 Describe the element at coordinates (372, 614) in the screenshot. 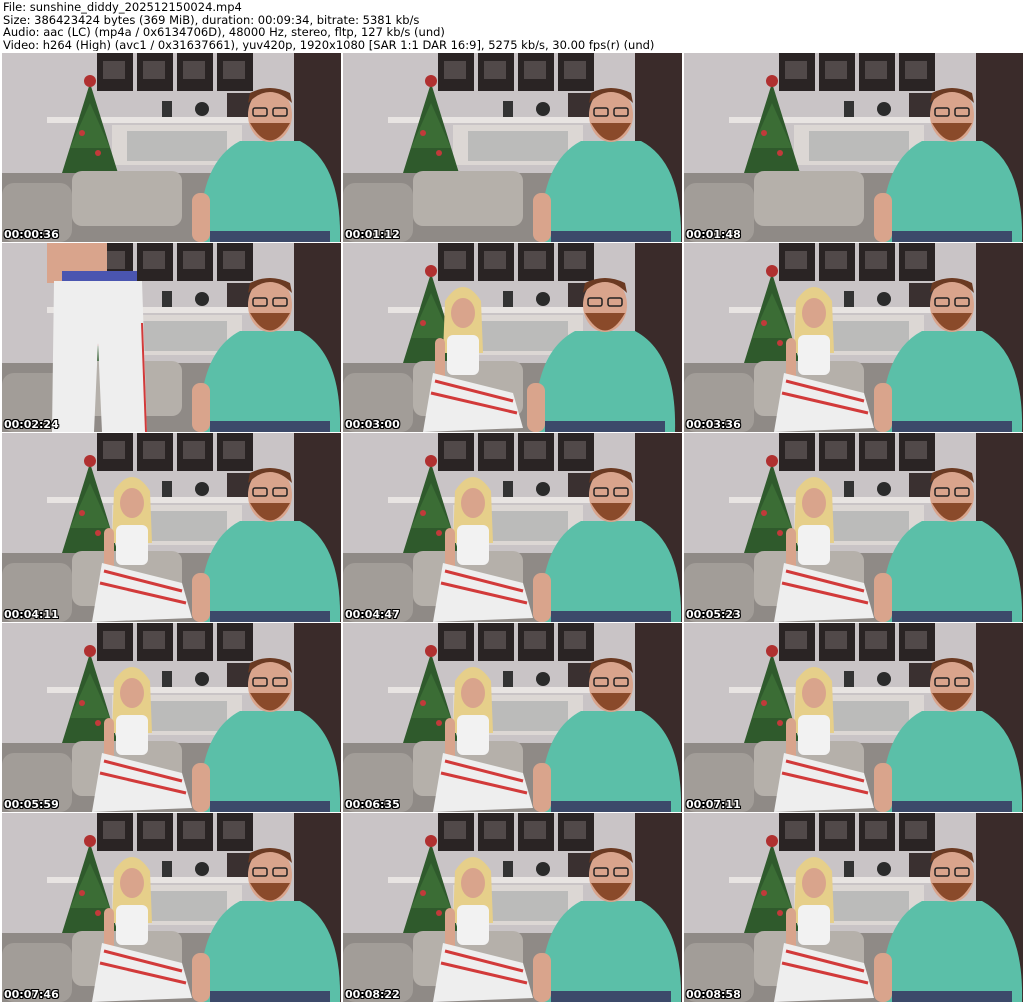

I see `thumbnail-timestamp: 00:04:47` at that location.